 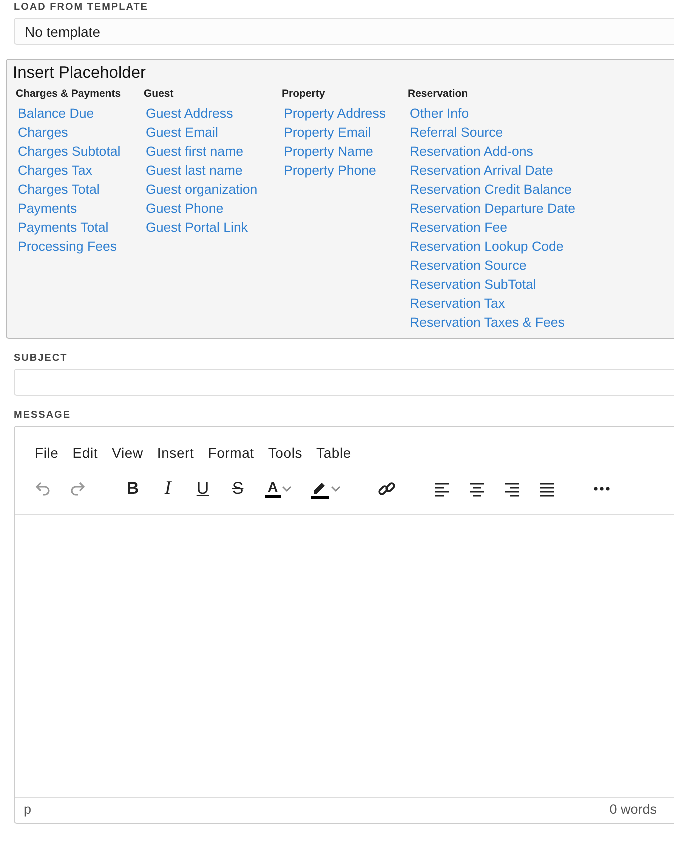 What do you see at coordinates (86, 453) in the screenshot?
I see `menu-item: Edit` at bounding box center [86, 453].